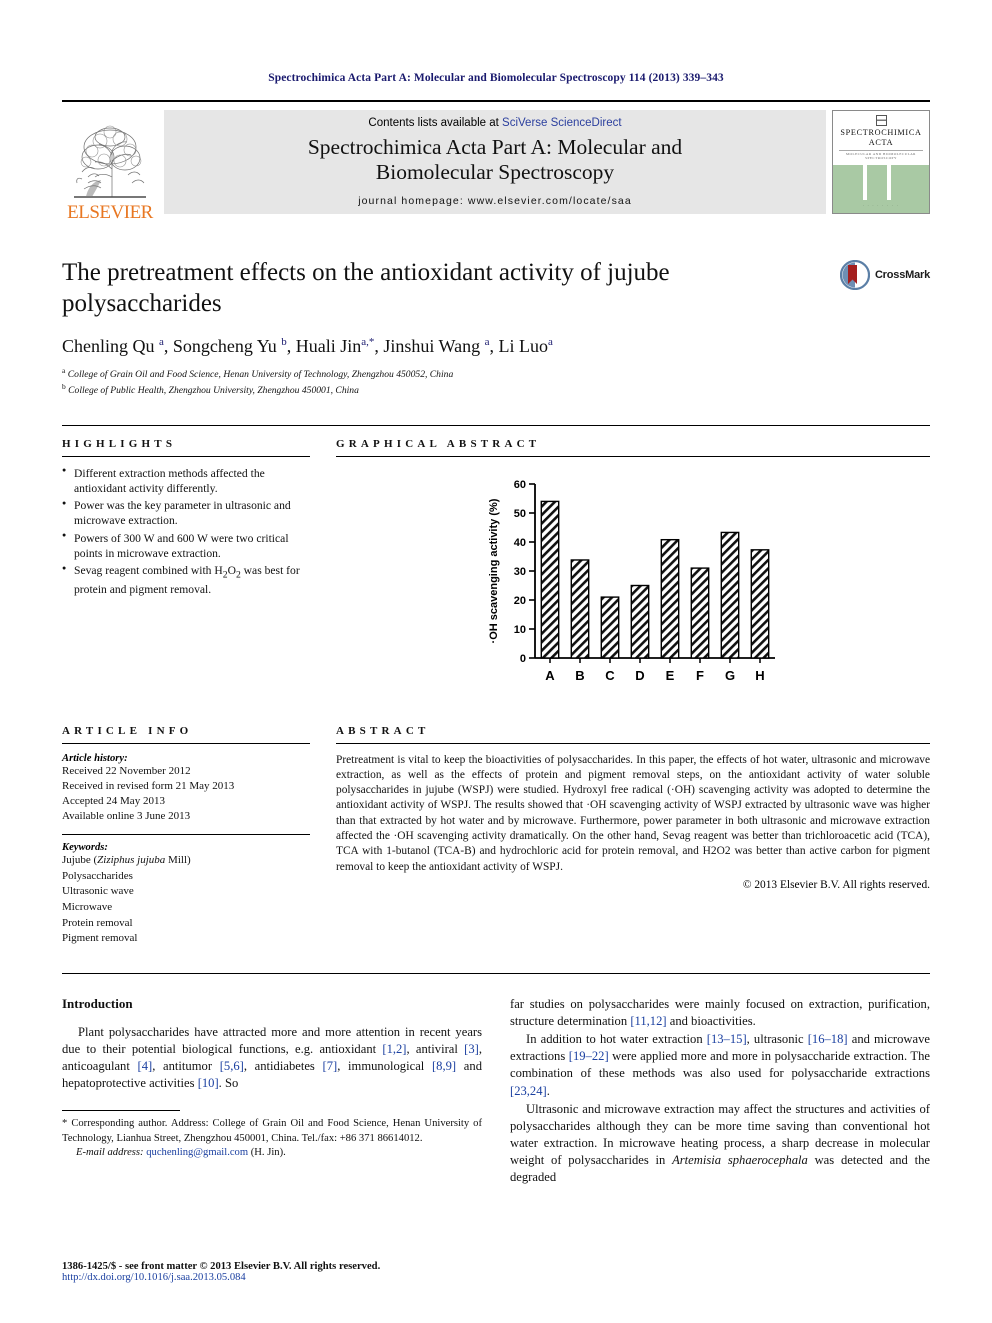 This screenshot has height=1323, width=992. Describe the element at coordinates (881, 188) in the screenshot. I see `cover-artwork: · · · · · · · ·` at that location.